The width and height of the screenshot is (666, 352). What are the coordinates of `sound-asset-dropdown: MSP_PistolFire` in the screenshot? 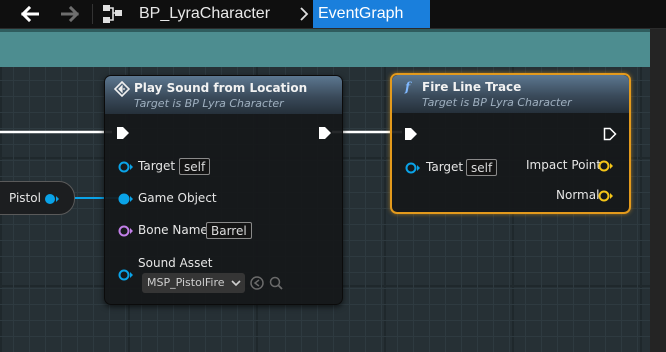 It's located at (193, 283).